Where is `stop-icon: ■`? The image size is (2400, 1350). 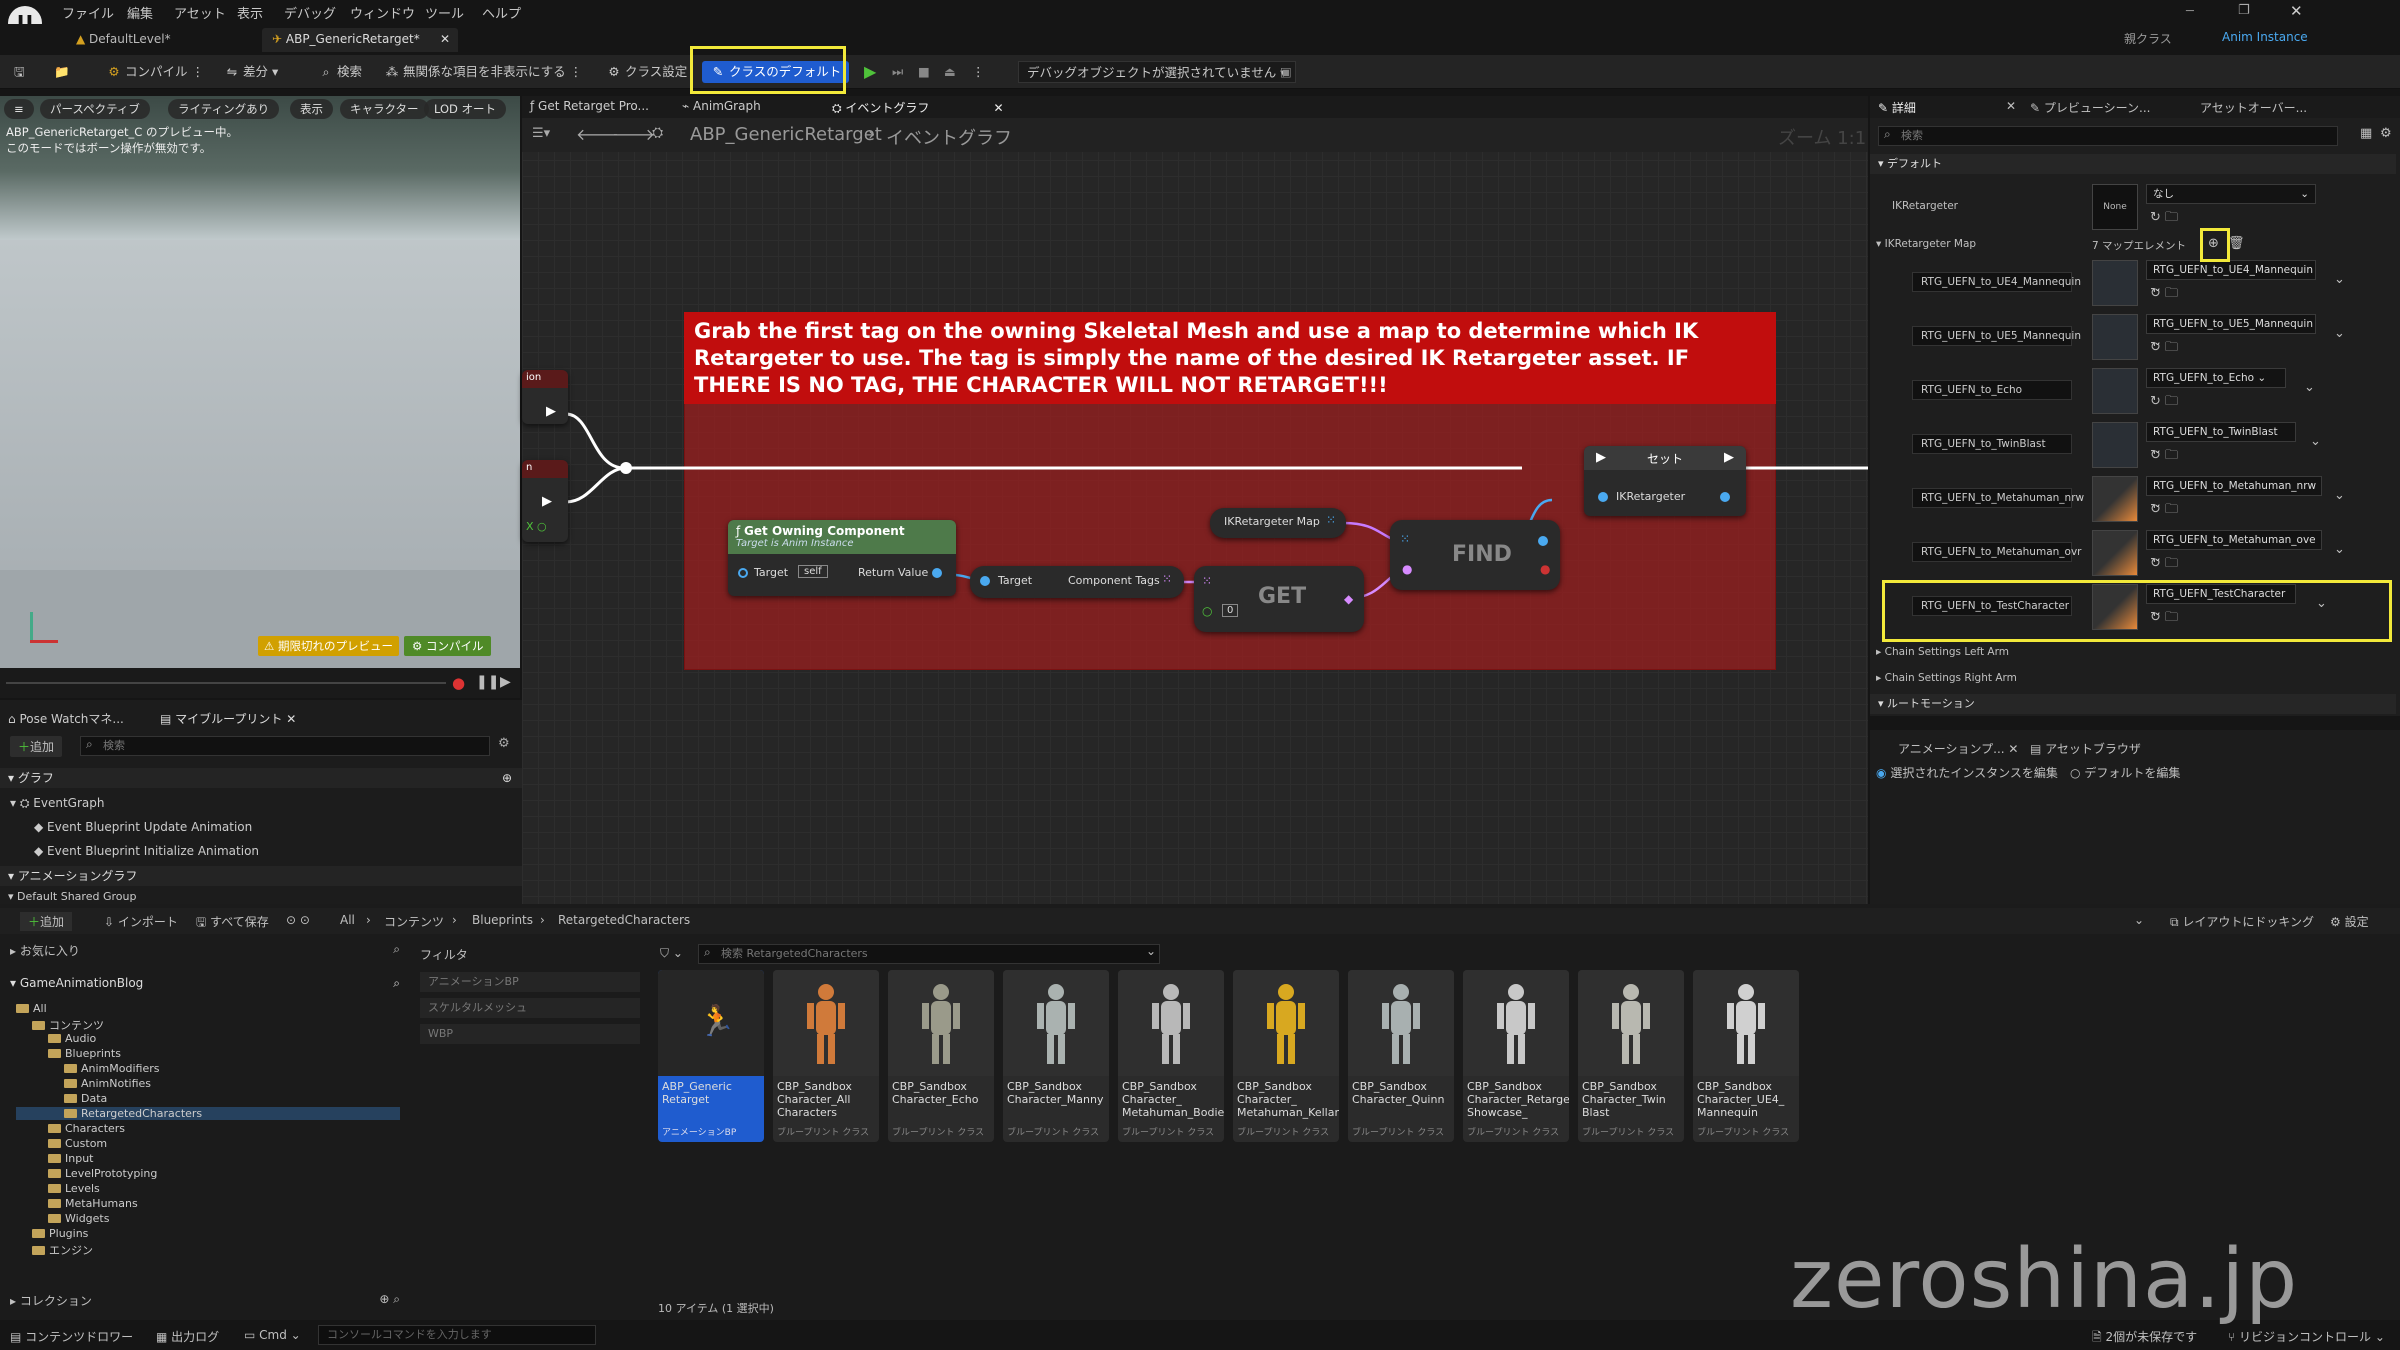
stop-icon: ■ is located at coordinates (924, 72).